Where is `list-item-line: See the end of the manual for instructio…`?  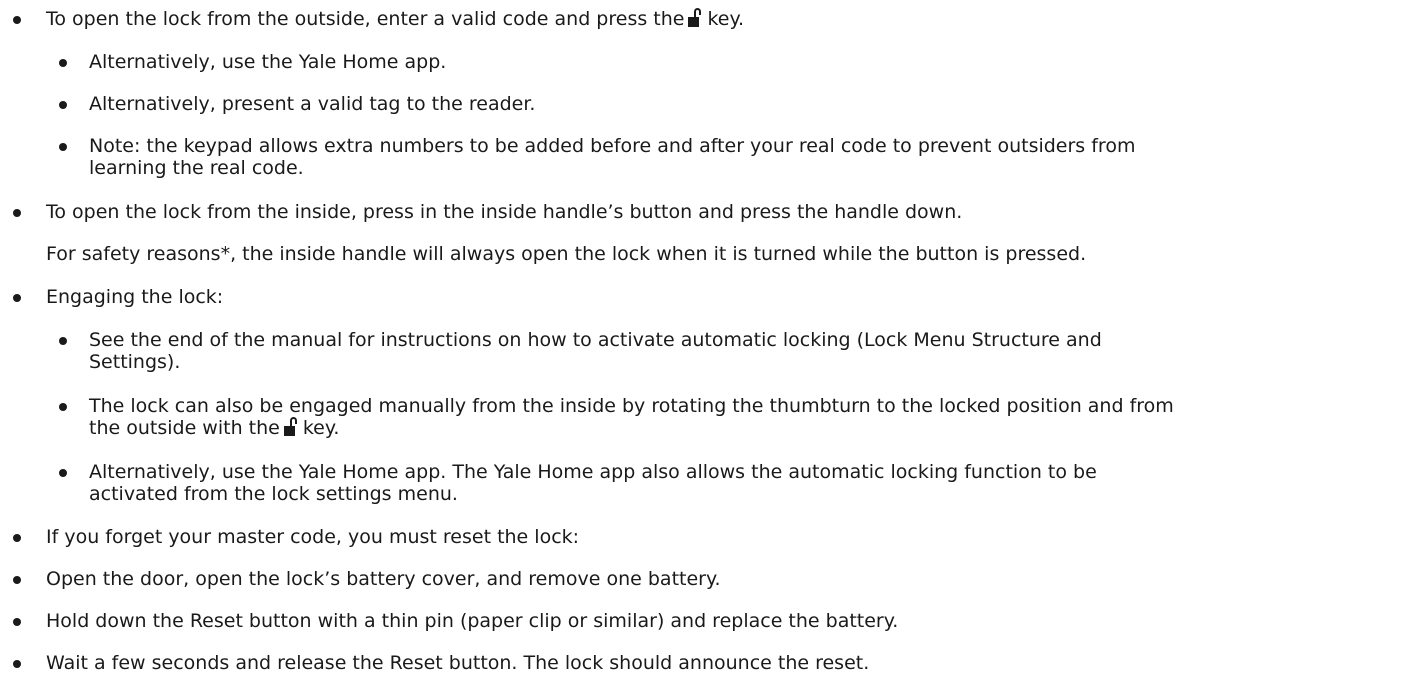 list-item-line: See the end of the manual for instructio… is located at coordinates (595, 340).